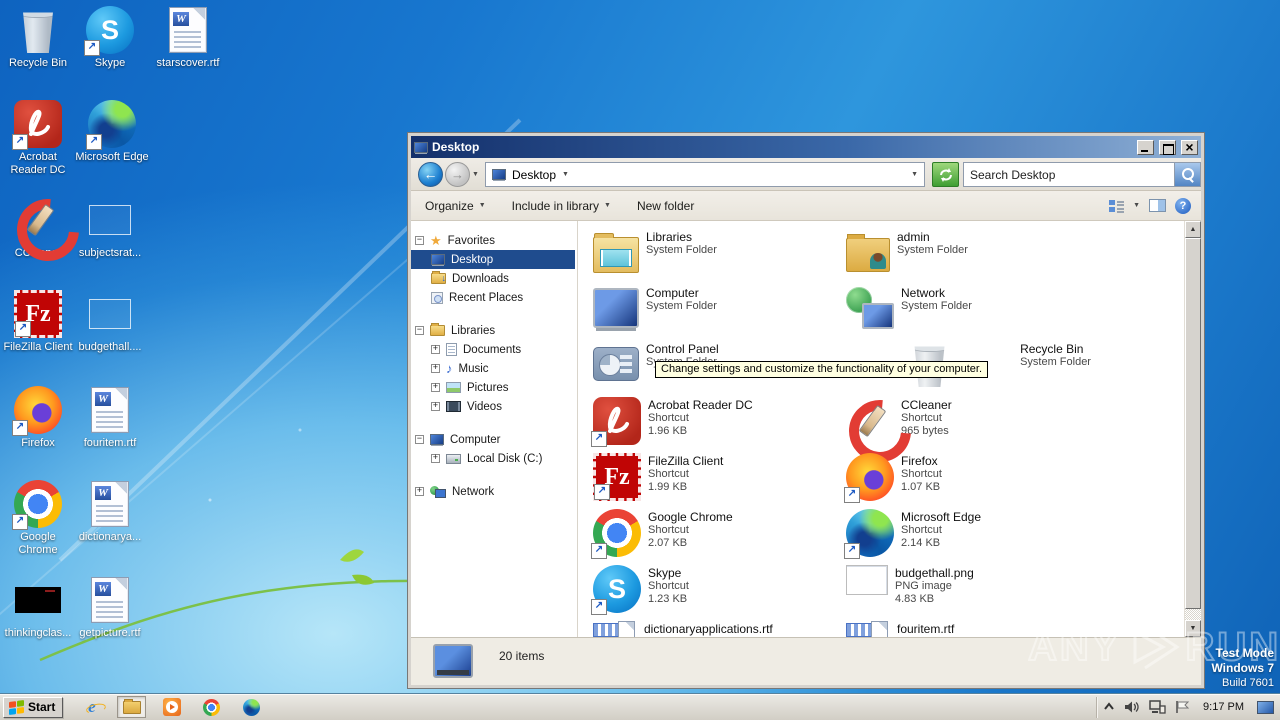  Describe the element at coordinates (91, 707) in the screenshot. I see `internet-explorer-button: e` at that location.